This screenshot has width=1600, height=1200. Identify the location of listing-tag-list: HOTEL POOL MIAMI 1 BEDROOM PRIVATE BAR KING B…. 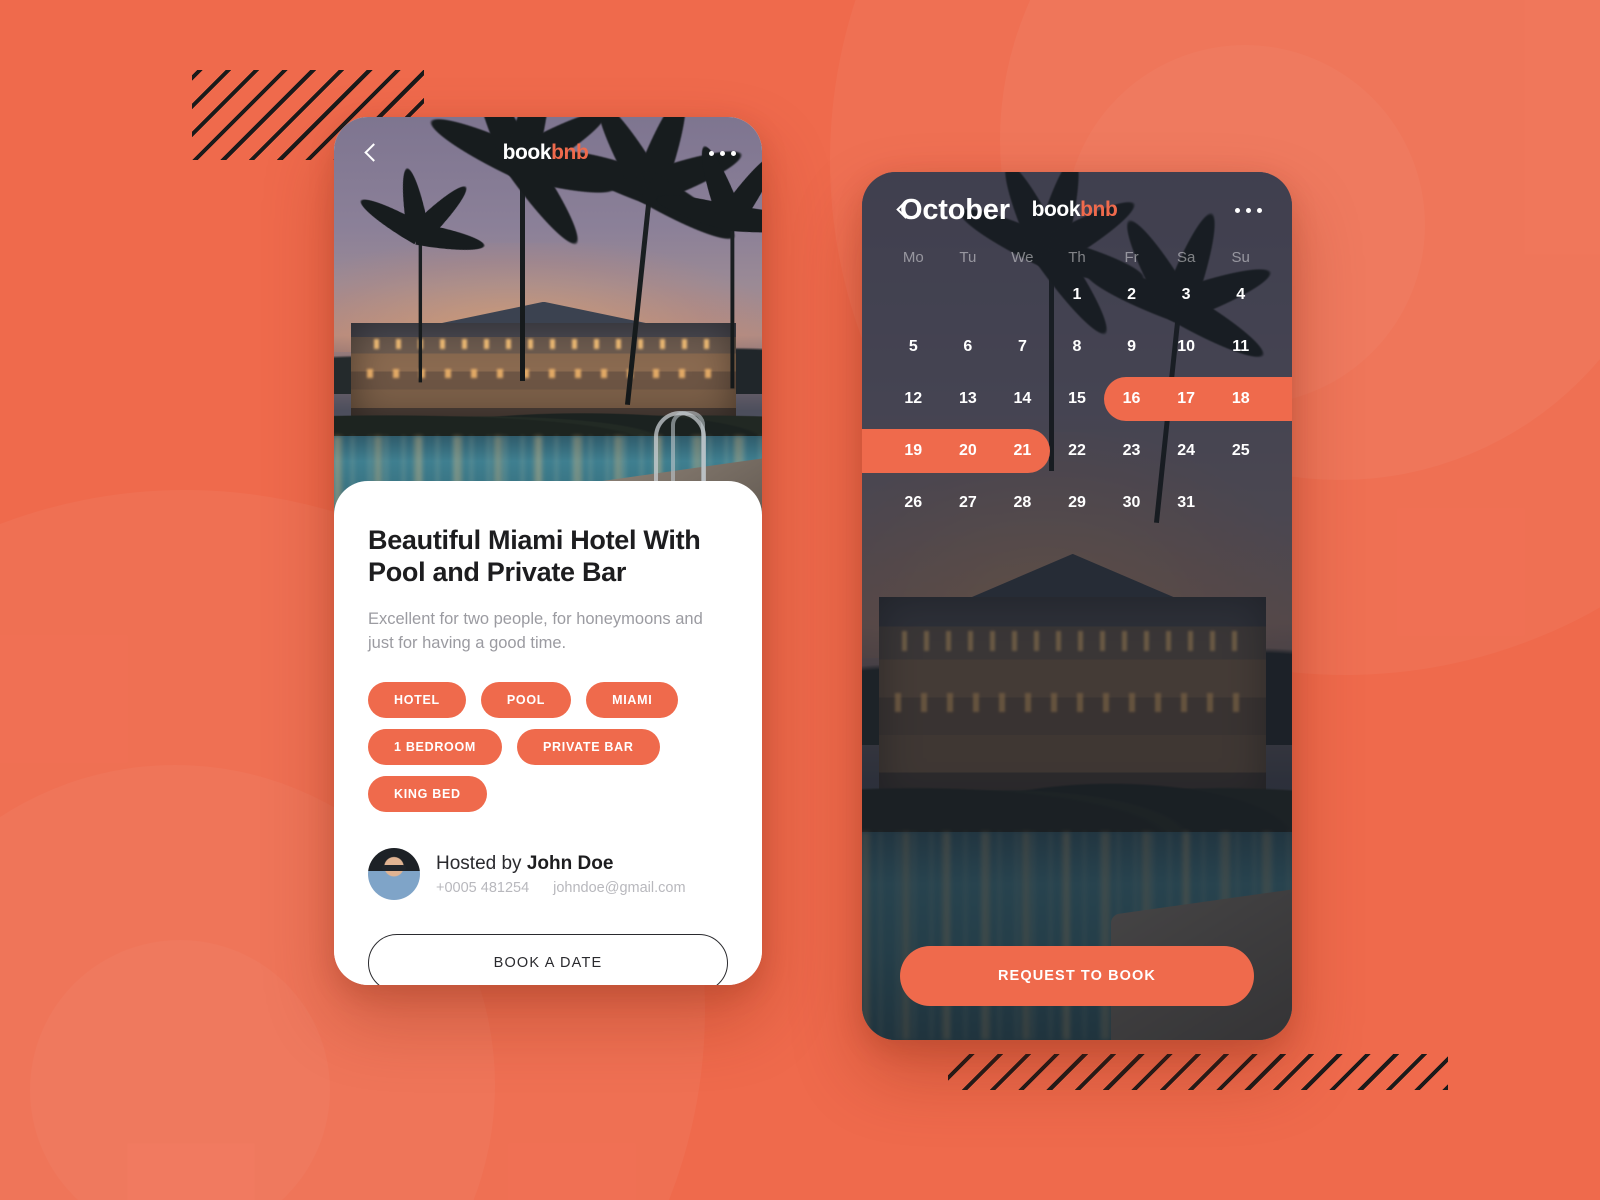
(548, 747).